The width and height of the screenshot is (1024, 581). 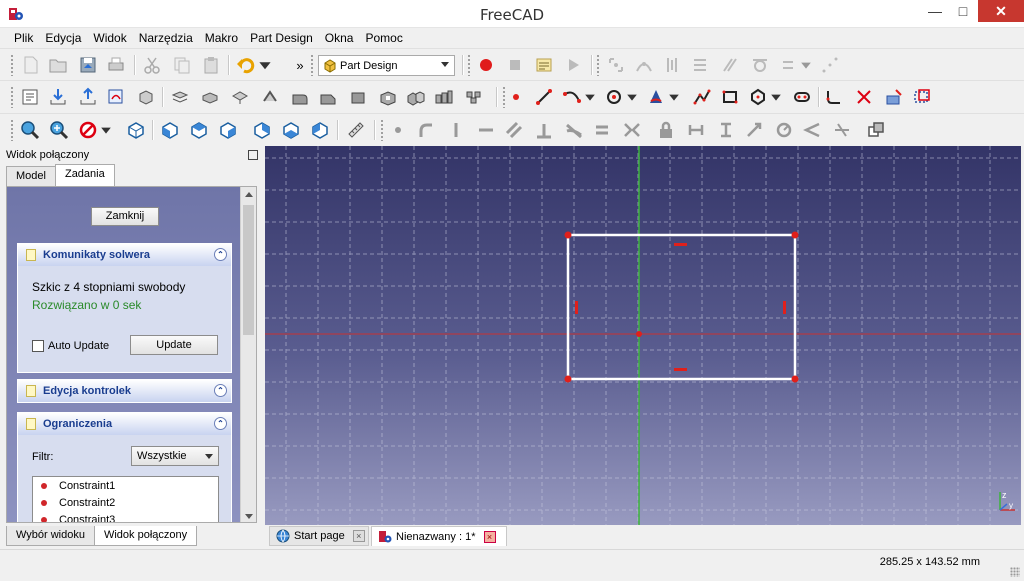 What do you see at coordinates (632, 97) in the screenshot?
I see `circle-dropdown-icon` at bounding box center [632, 97].